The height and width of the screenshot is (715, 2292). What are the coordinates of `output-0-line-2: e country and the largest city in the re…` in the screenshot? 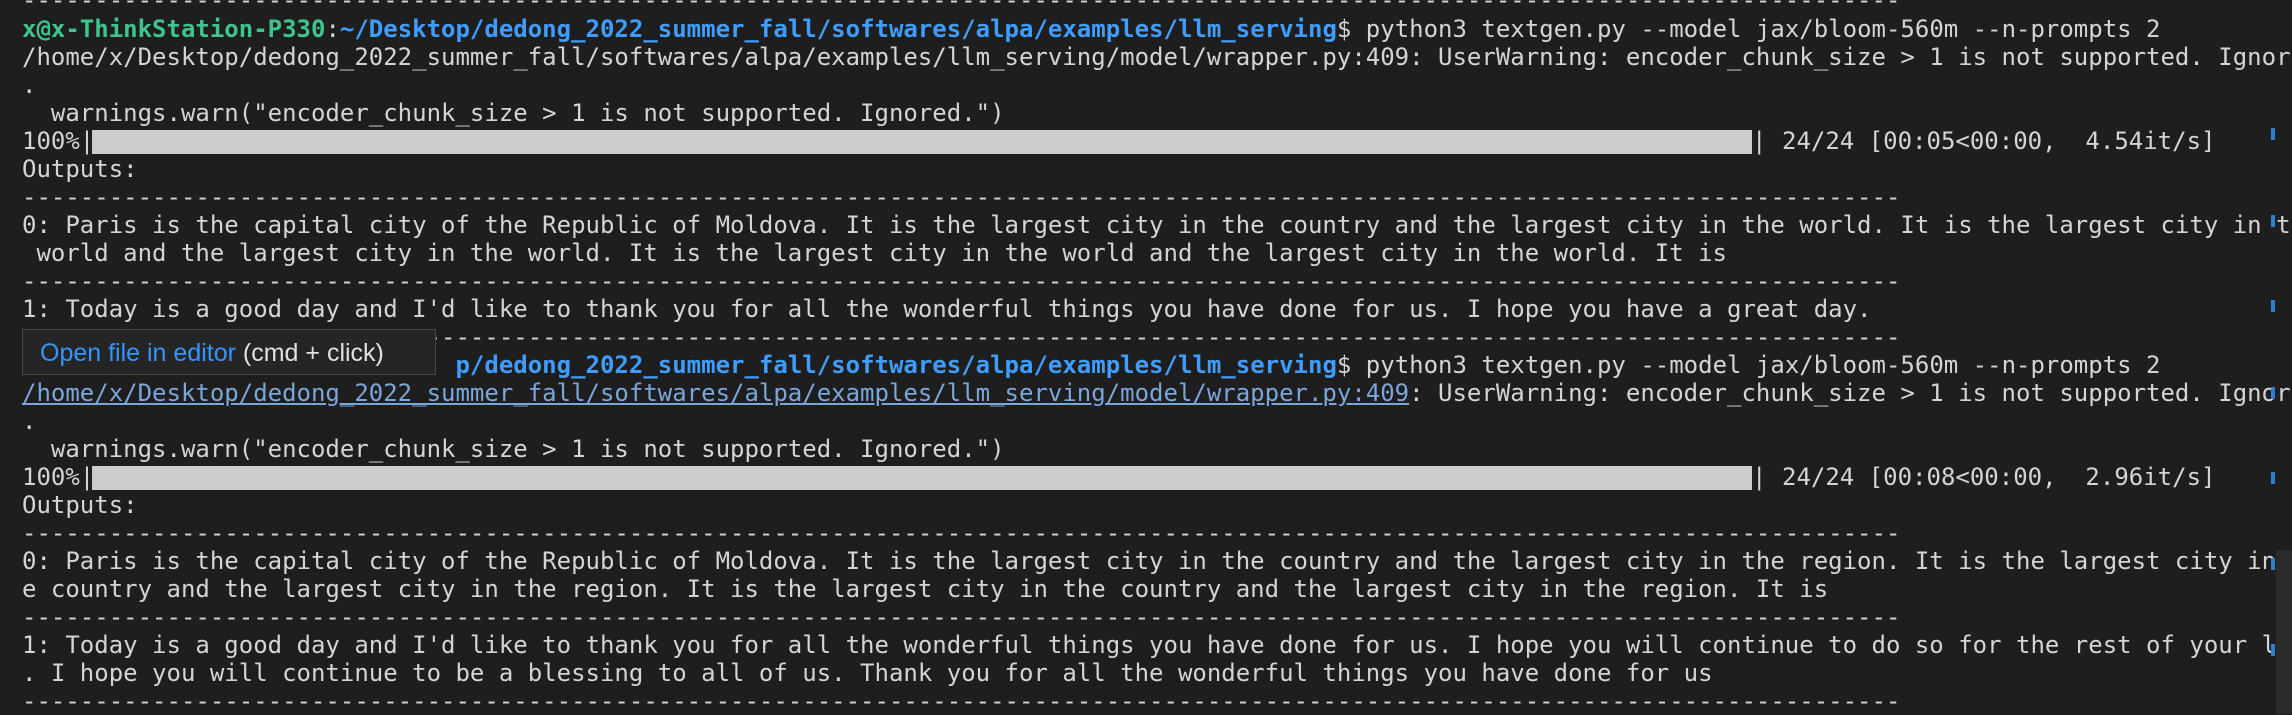 It's located at (925, 589).